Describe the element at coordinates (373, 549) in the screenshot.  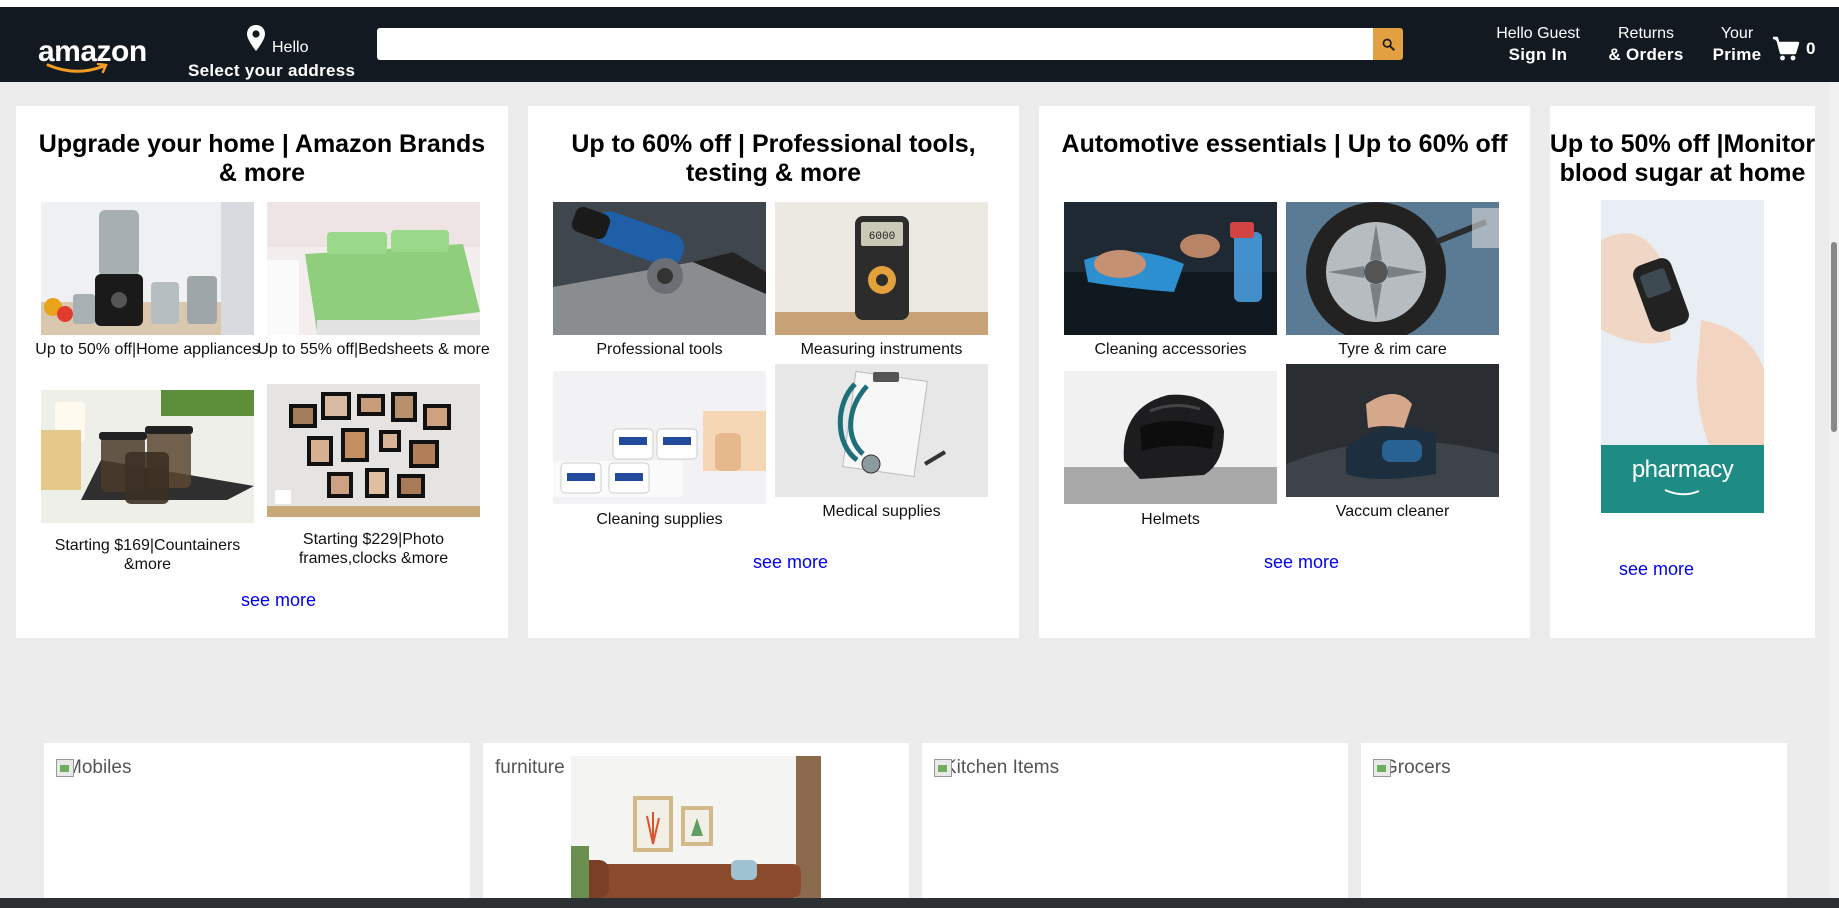
I see `tile-label: Starting $229|Photo frames,clocks &more` at that location.